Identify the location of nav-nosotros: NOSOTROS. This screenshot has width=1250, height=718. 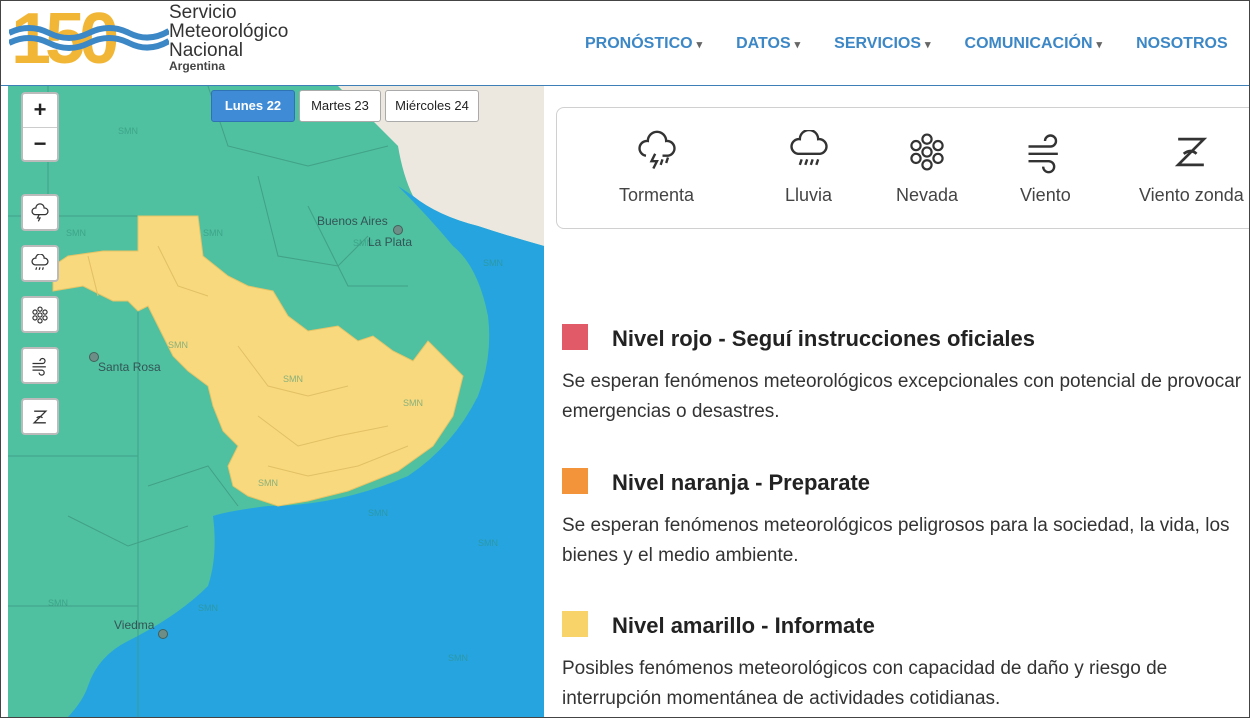
(1182, 44).